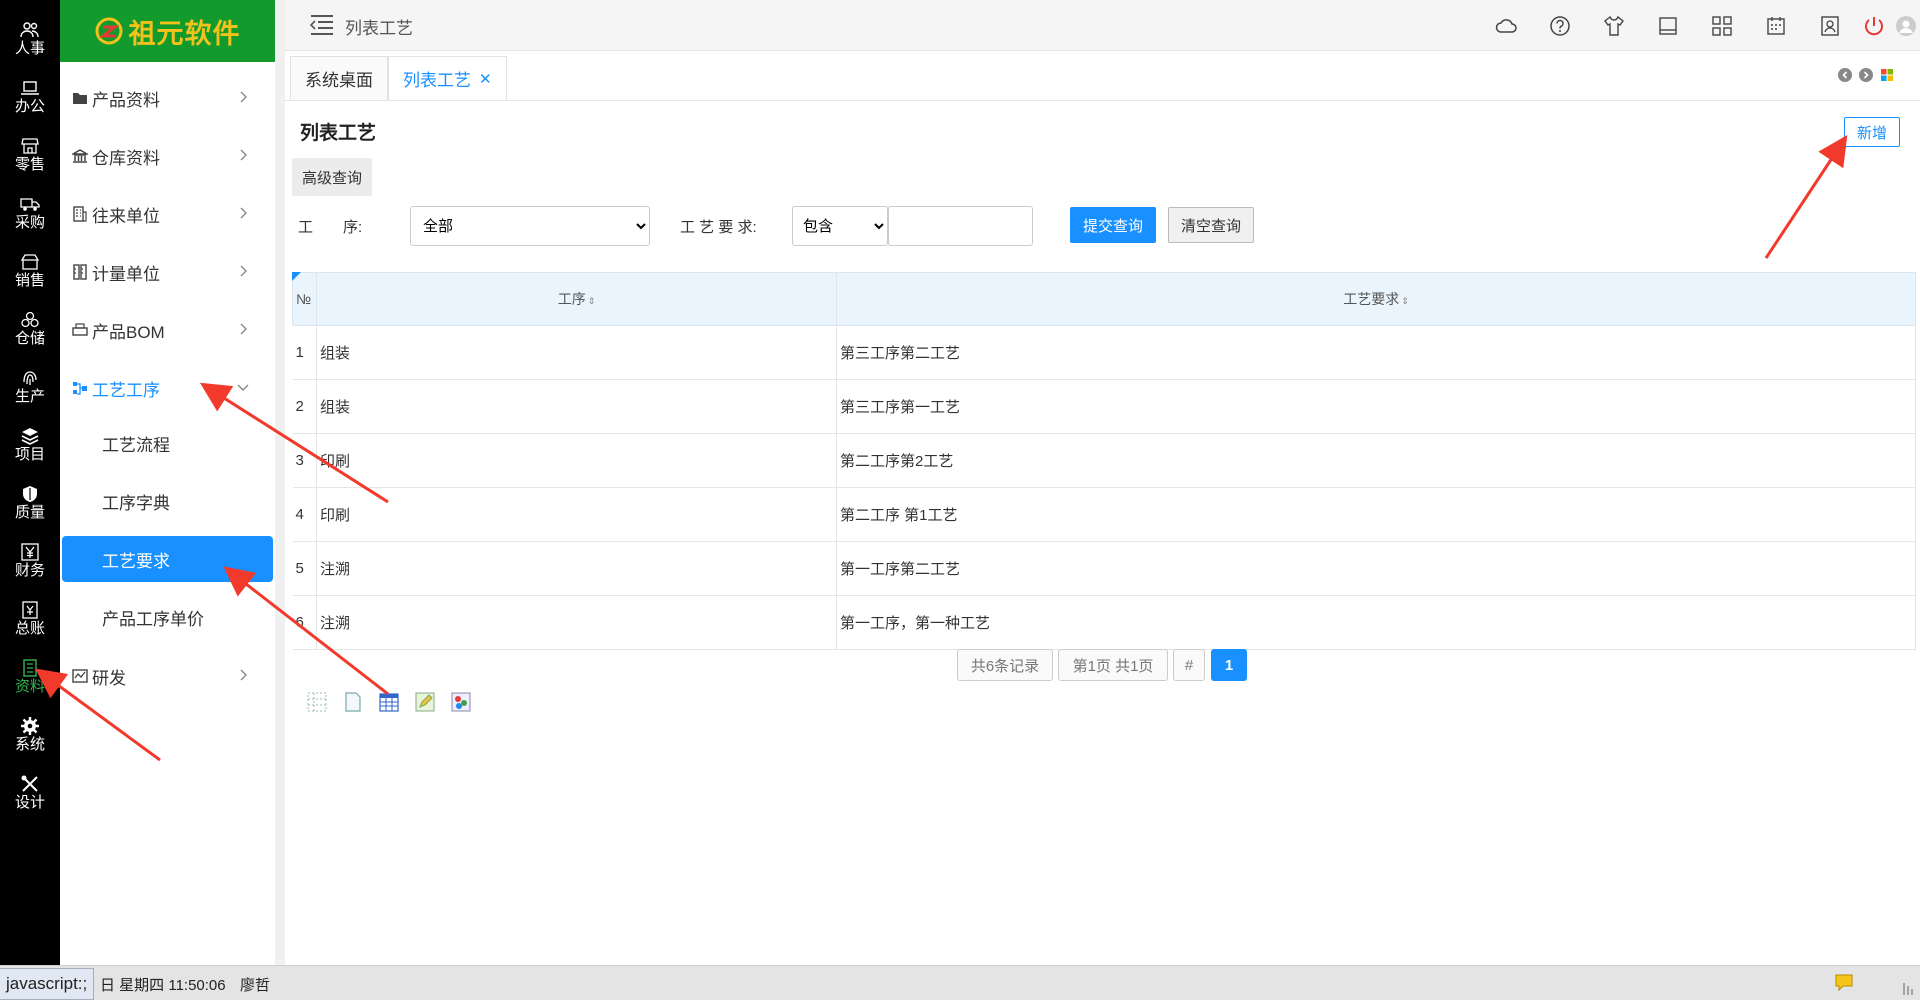 Image resolution: width=1920 pixels, height=1000 pixels. I want to click on logo-text: 祖元软件, so click(184, 33).